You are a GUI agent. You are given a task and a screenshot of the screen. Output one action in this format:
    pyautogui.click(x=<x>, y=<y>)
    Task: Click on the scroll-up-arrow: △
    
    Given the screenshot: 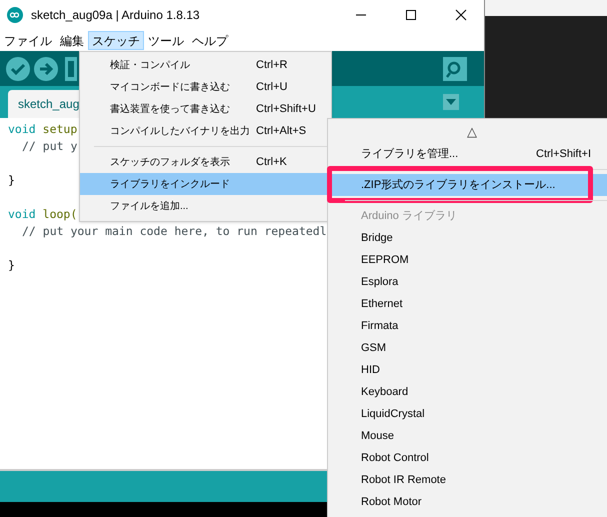 What is the action you would take?
    pyautogui.click(x=472, y=132)
    